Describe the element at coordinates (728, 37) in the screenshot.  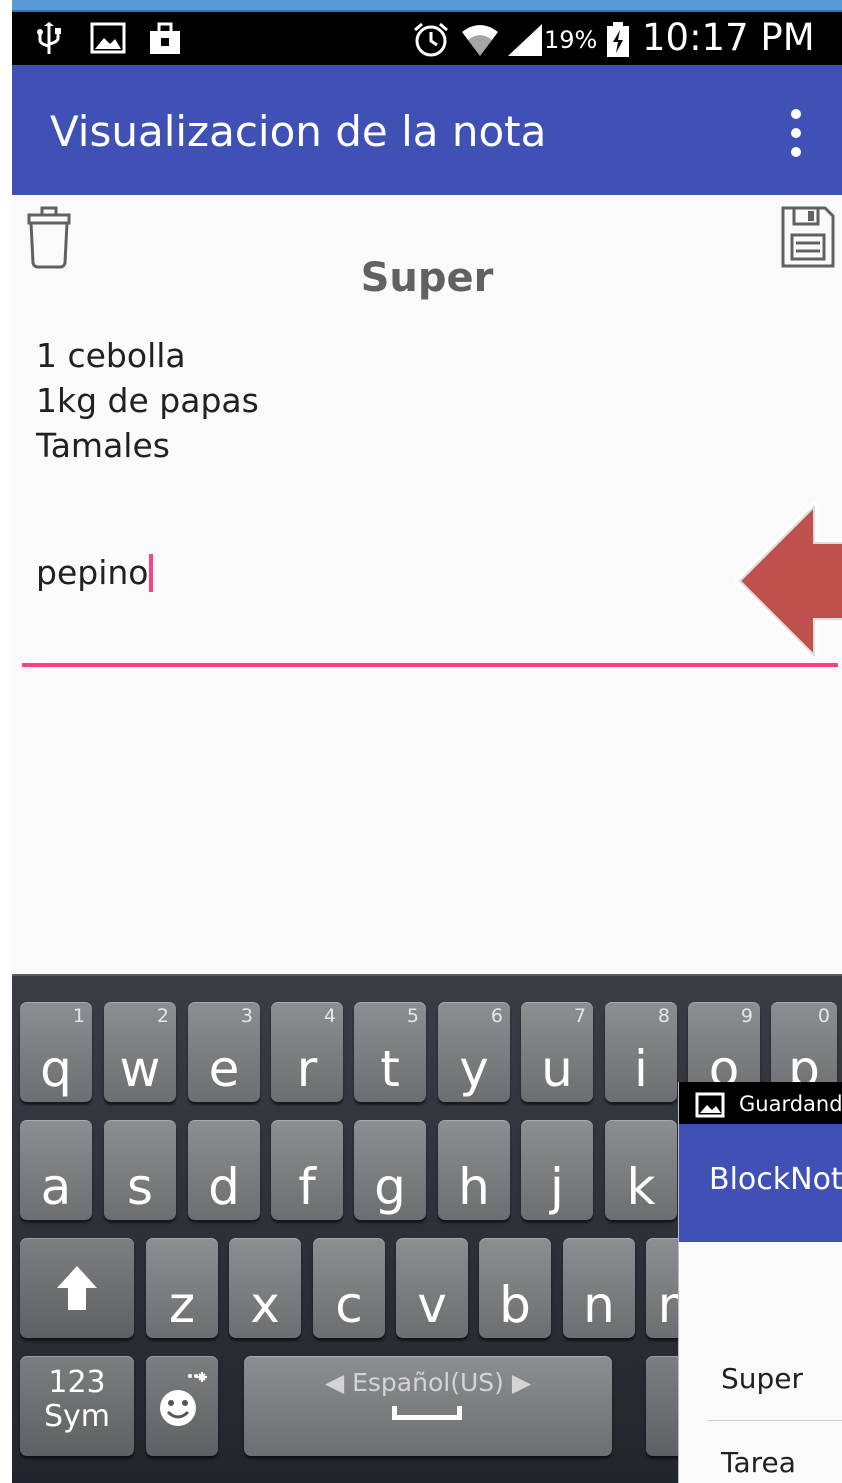
I see `clock: 10:17 PM` at that location.